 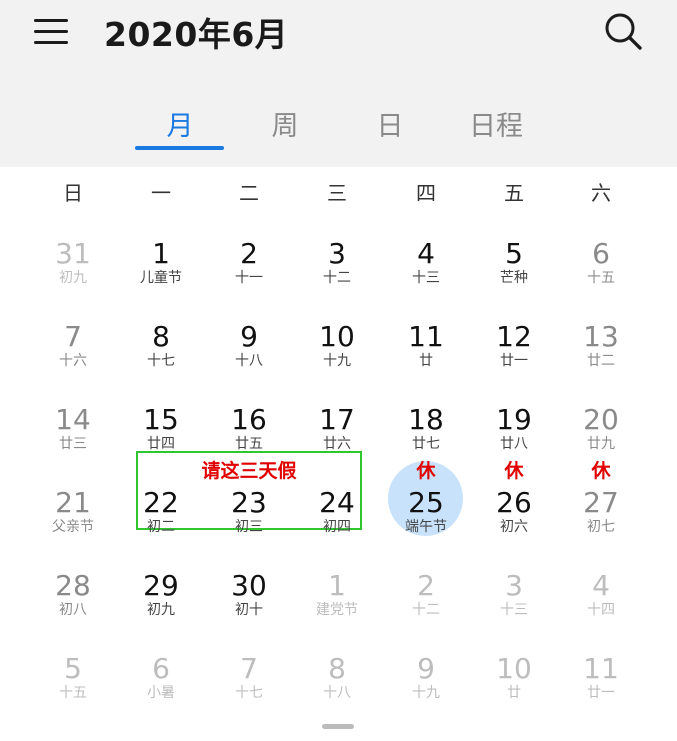 What do you see at coordinates (601, 502) in the screenshot?
I see `day-number: 27` at bounding box center [601, 502].